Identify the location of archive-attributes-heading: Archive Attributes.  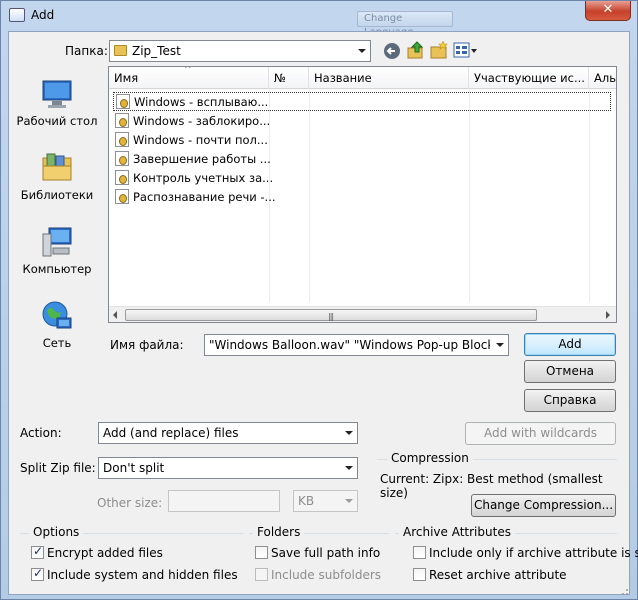
(457, 532).